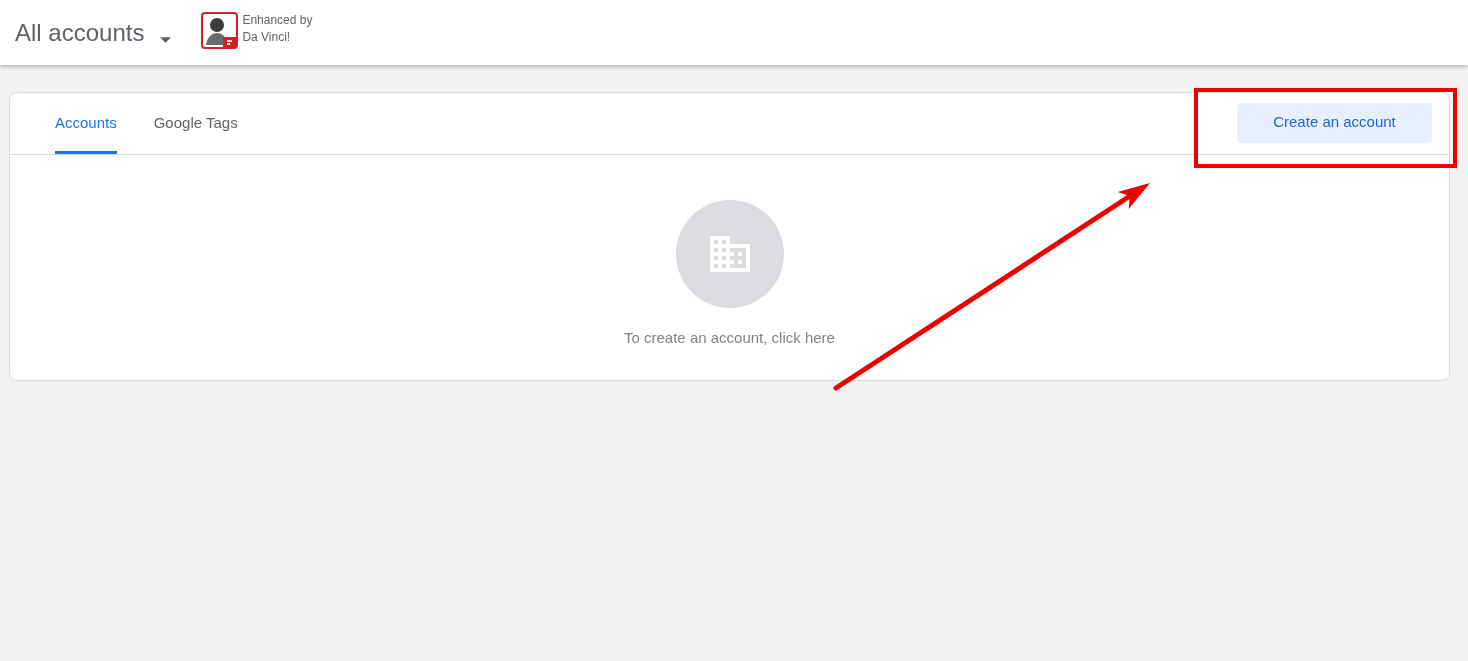 The image size is (1468, 661). Describe the element at coordinates (729, 338) in the screenshot. I see `empty-state-message: To create an account, click here` at that location.